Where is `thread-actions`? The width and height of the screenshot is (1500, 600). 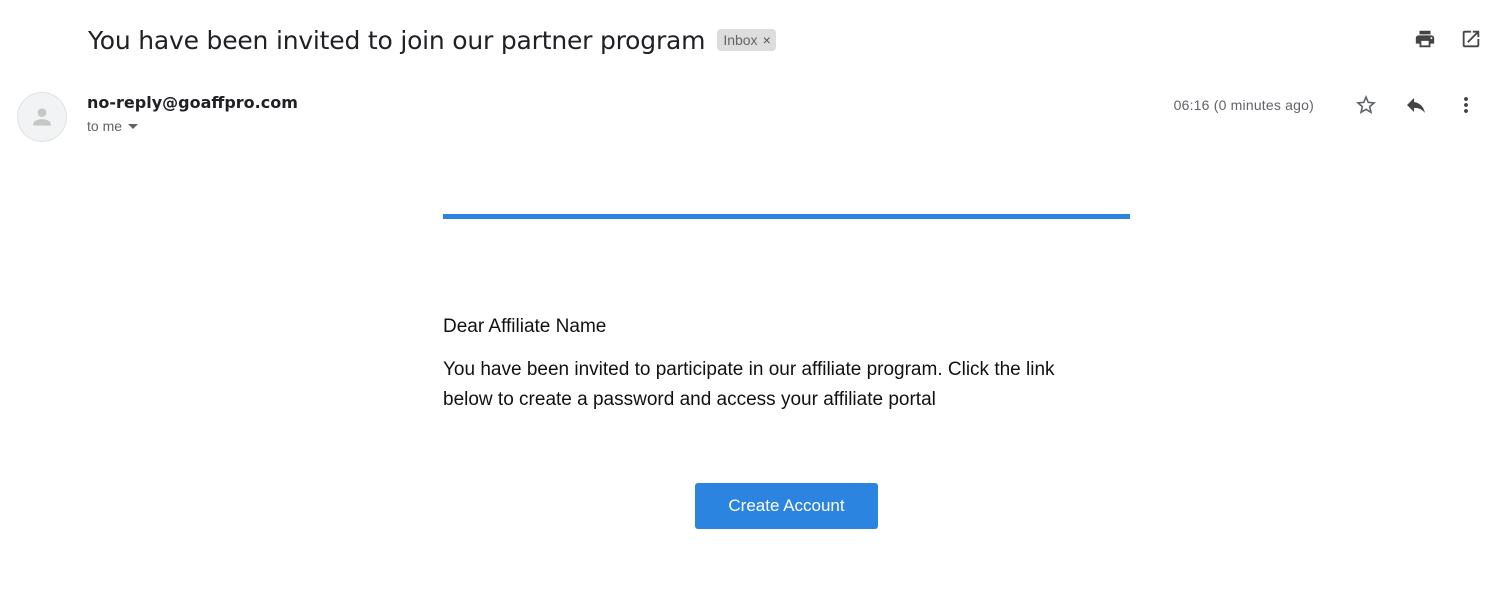
thread-actions is located at coordinates (1448, 39).